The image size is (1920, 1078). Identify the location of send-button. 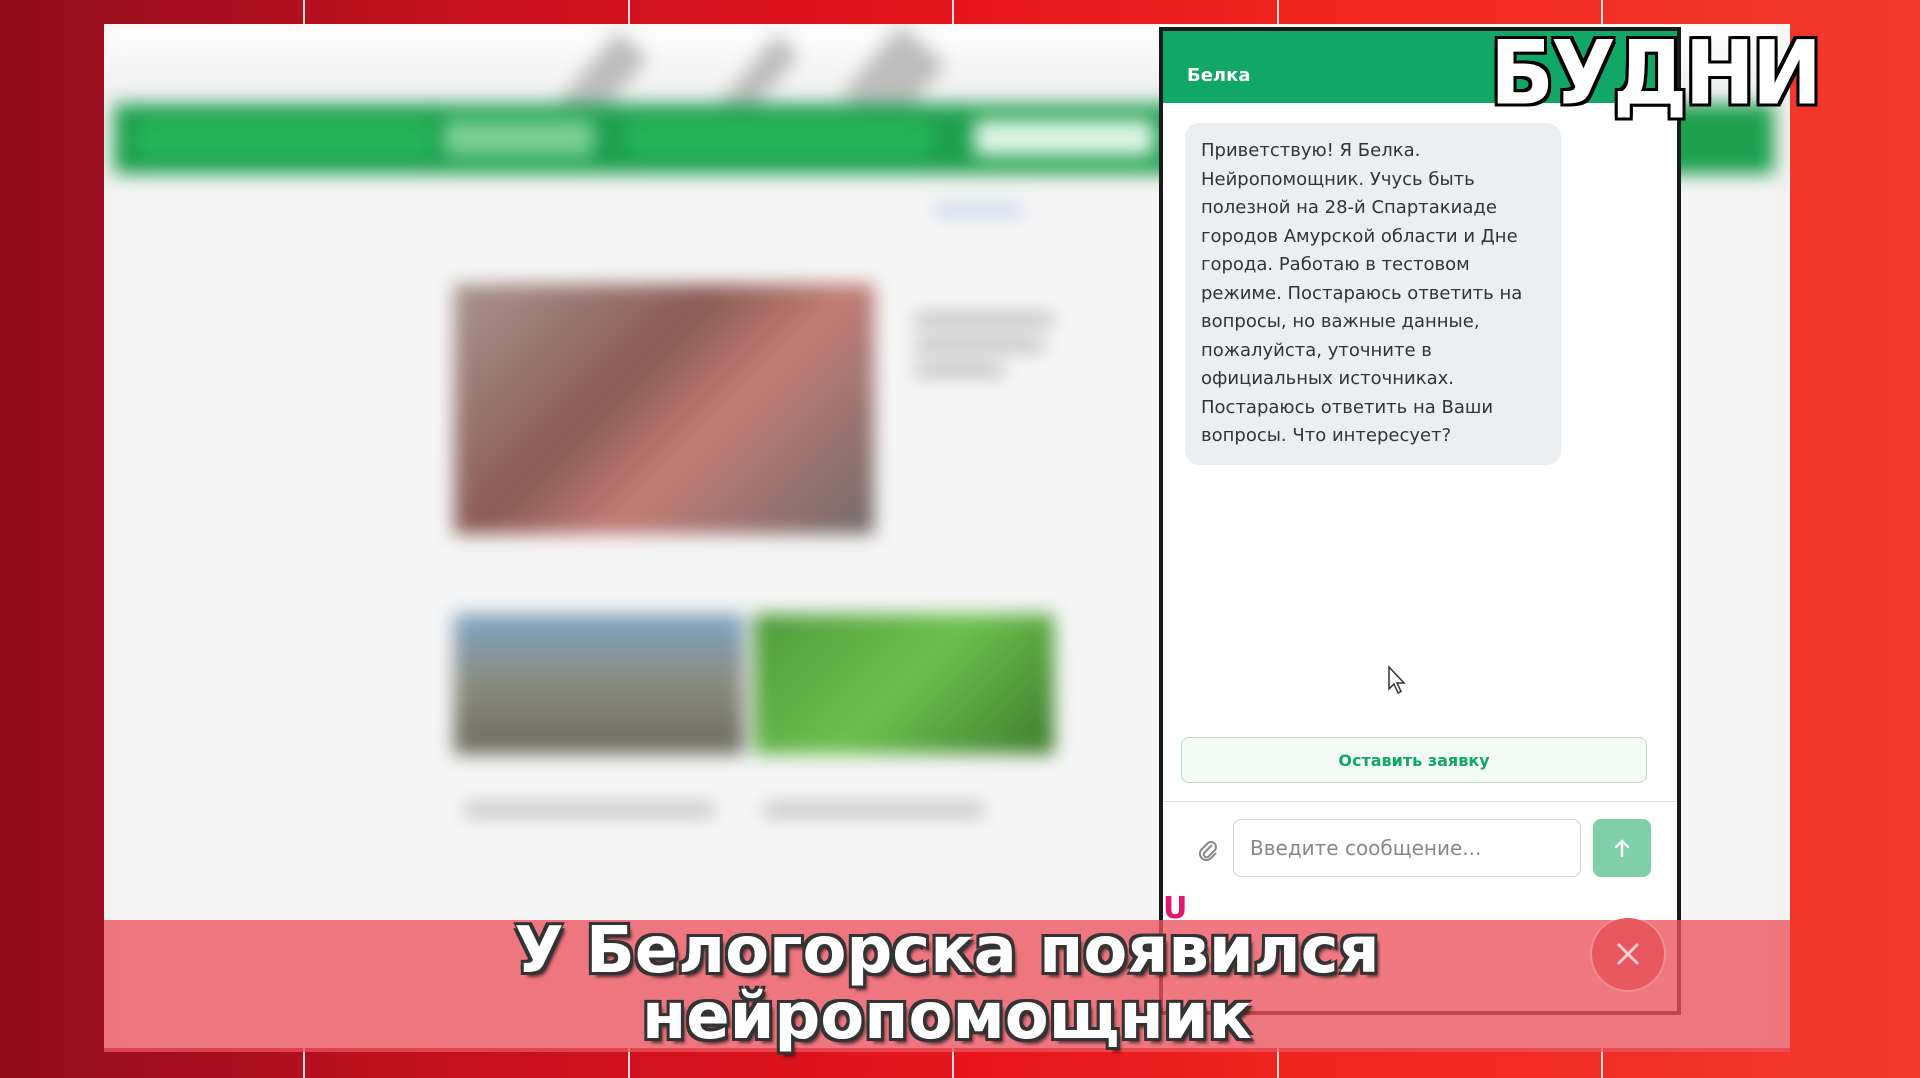
(1622, 848).